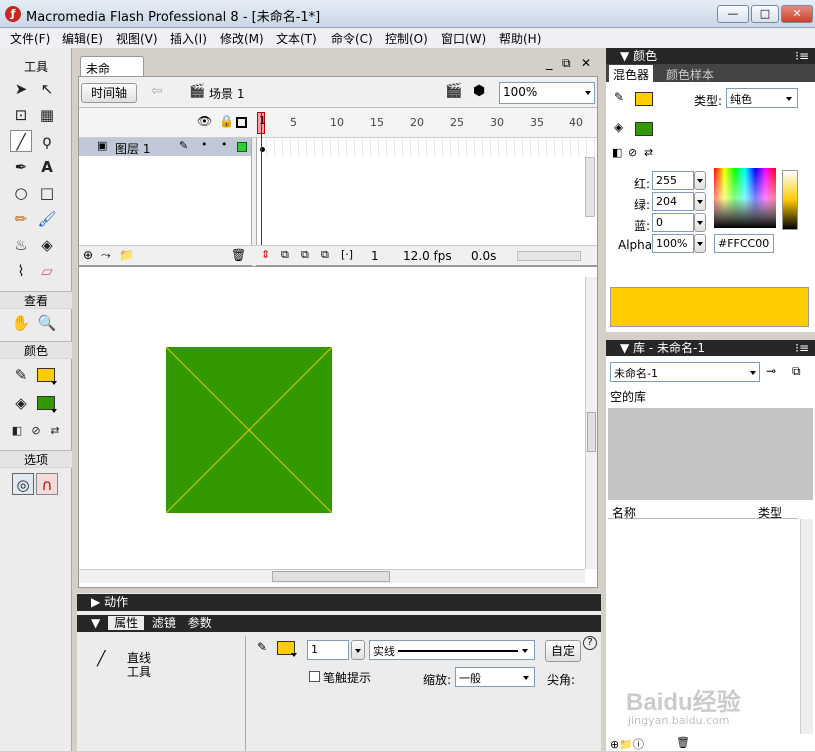 The image size is (815, 752). Describe the element at coordinates (673, 243) in the screenshot. I see `alpha-input: 100%` at that location.